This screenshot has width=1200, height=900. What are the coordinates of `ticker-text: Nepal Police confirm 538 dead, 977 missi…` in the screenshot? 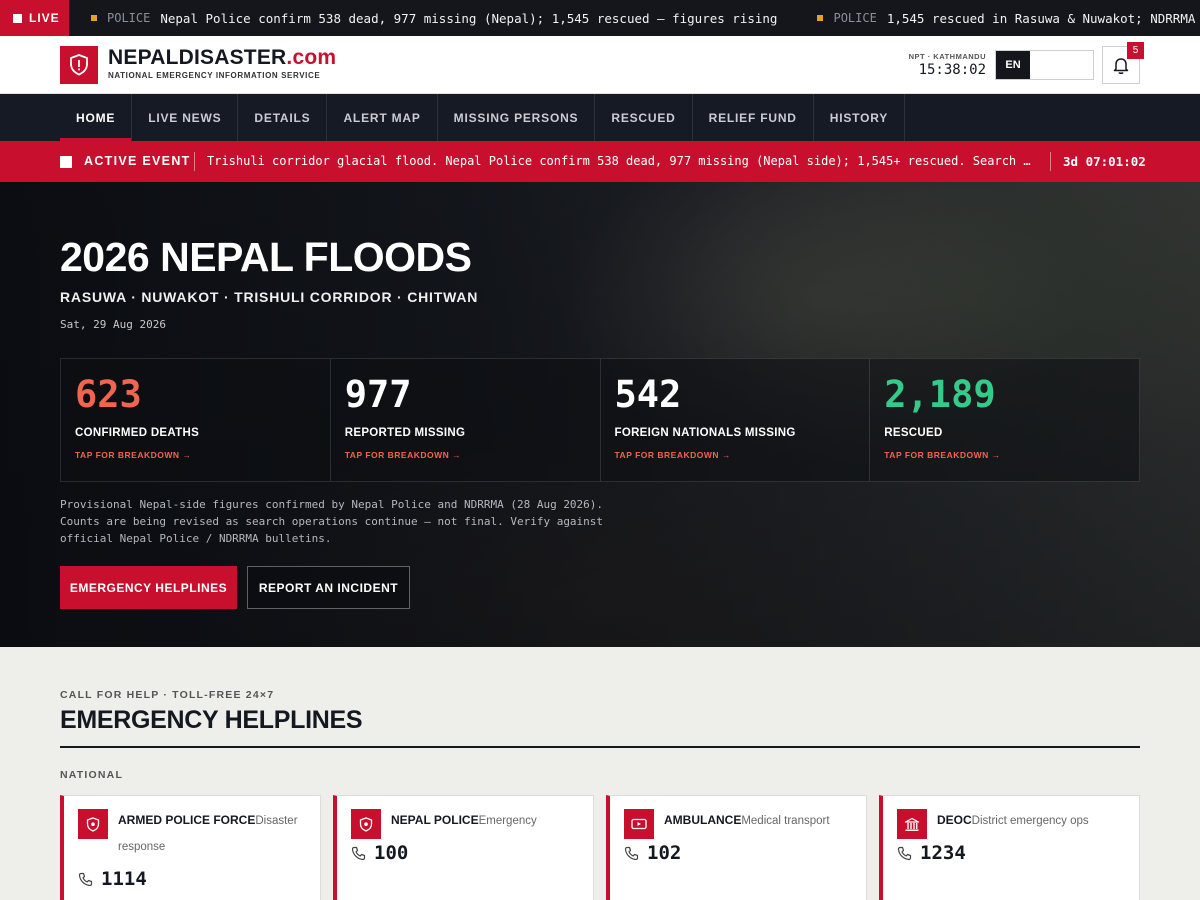 It's located at (469, 18).